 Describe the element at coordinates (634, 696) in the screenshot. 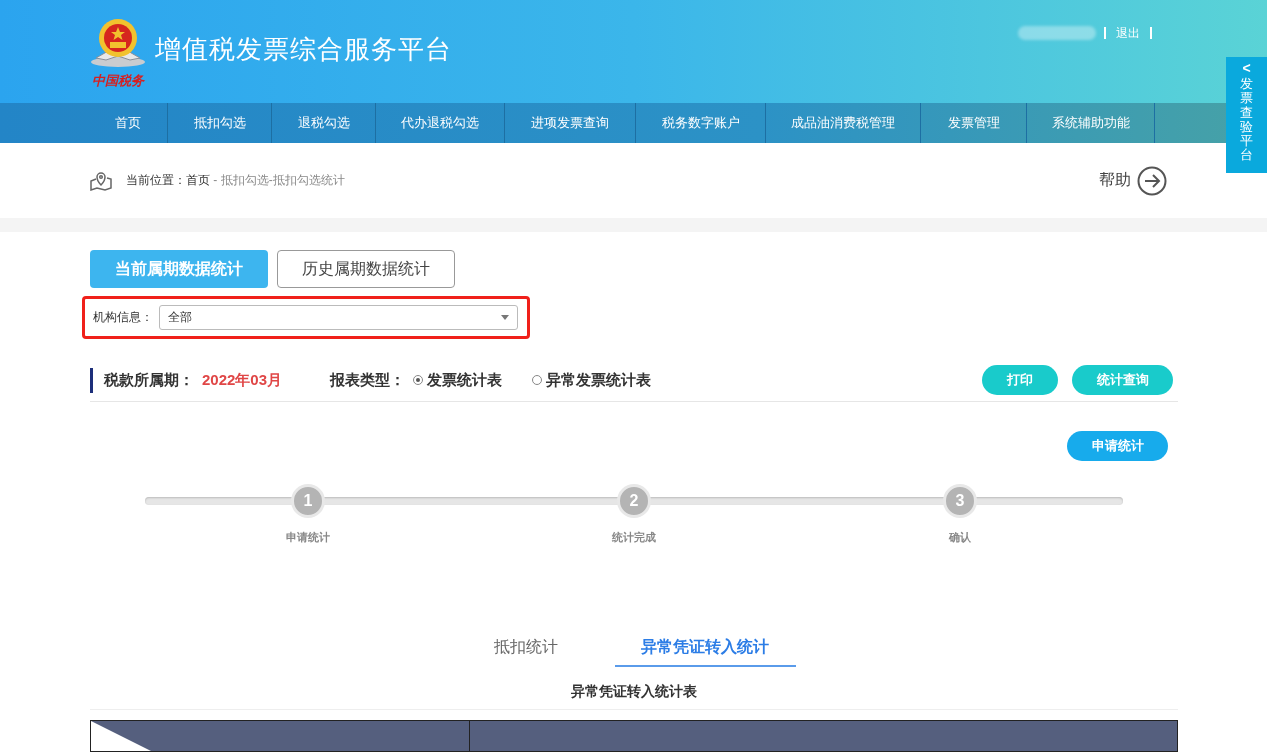

I see `table-title: 异常凭证转入统计表` at that location.